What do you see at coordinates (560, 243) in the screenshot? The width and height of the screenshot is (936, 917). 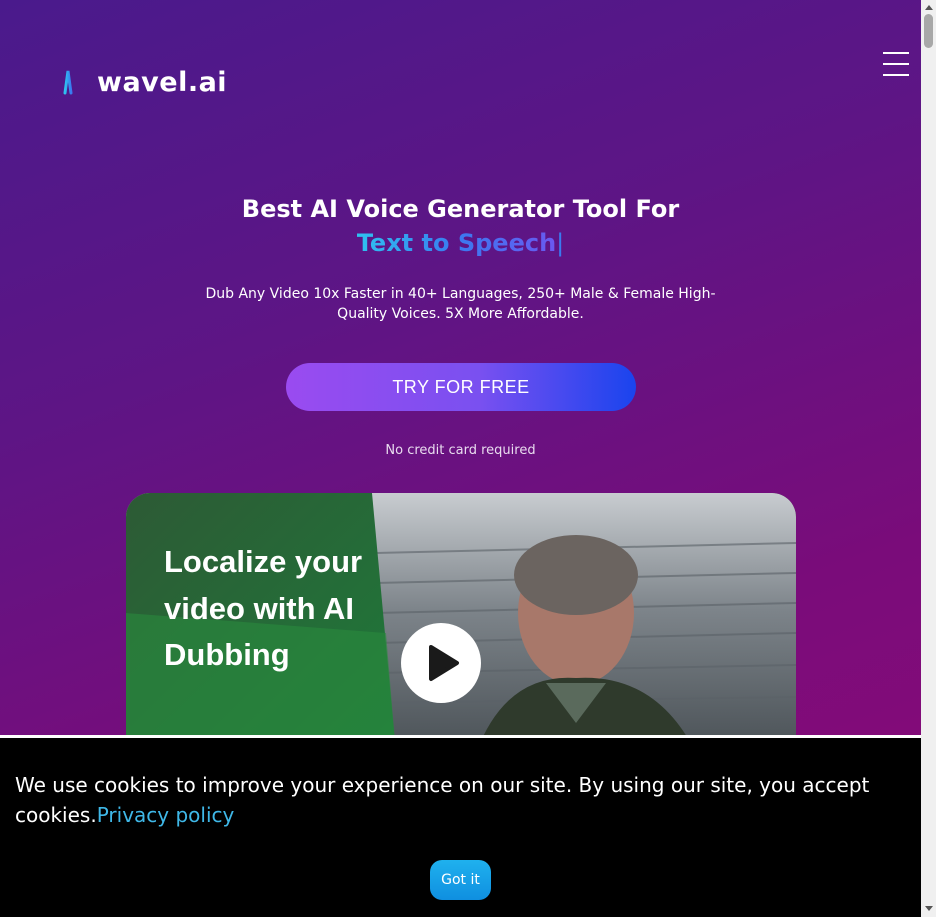 I see `typing-caret: |` at bounding box center [560, 243].